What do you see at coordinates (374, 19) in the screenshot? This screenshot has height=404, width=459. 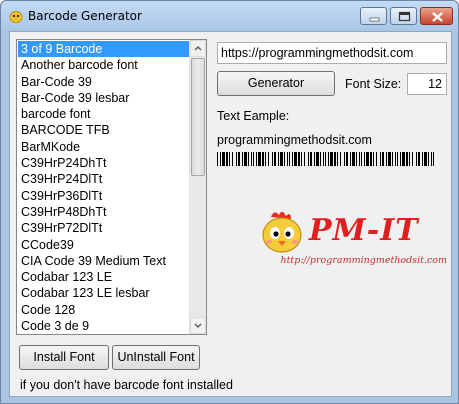 I see `minimize-icon` at bounding box center [374, 19].